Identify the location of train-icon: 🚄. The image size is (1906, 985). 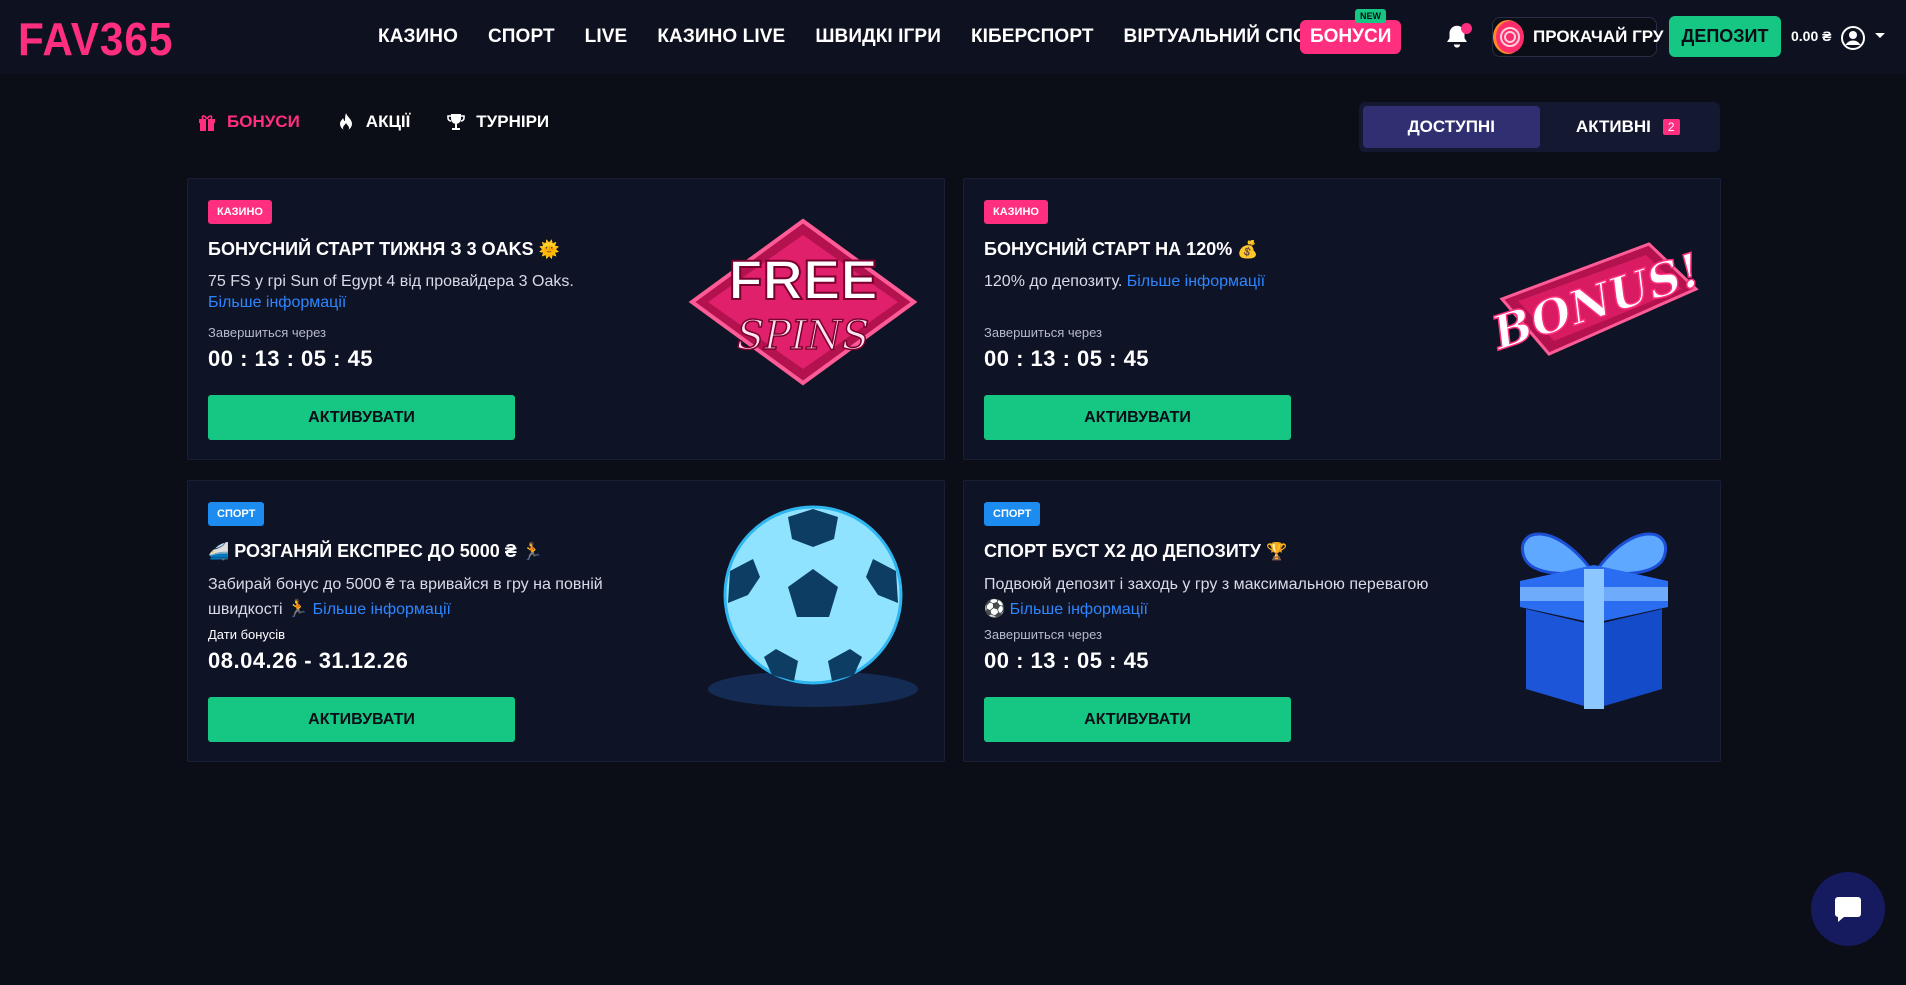
(219, 551).